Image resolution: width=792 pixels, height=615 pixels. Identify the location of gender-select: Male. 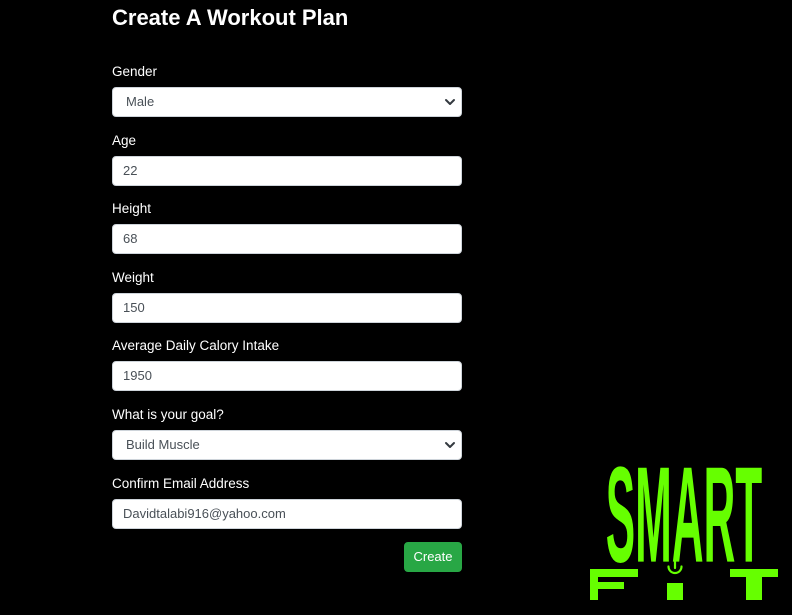
(287, 102).